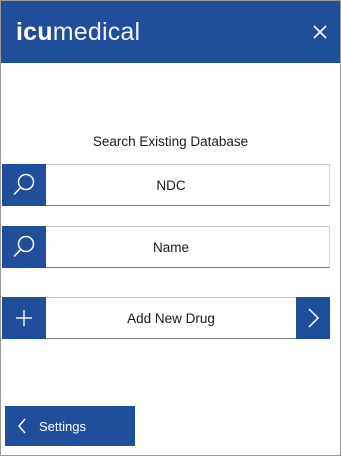 The image size is (341, 456). Describe the element at coordinates (96, 32) in the screenshot. I see `logo-light-text: medical` at that location.